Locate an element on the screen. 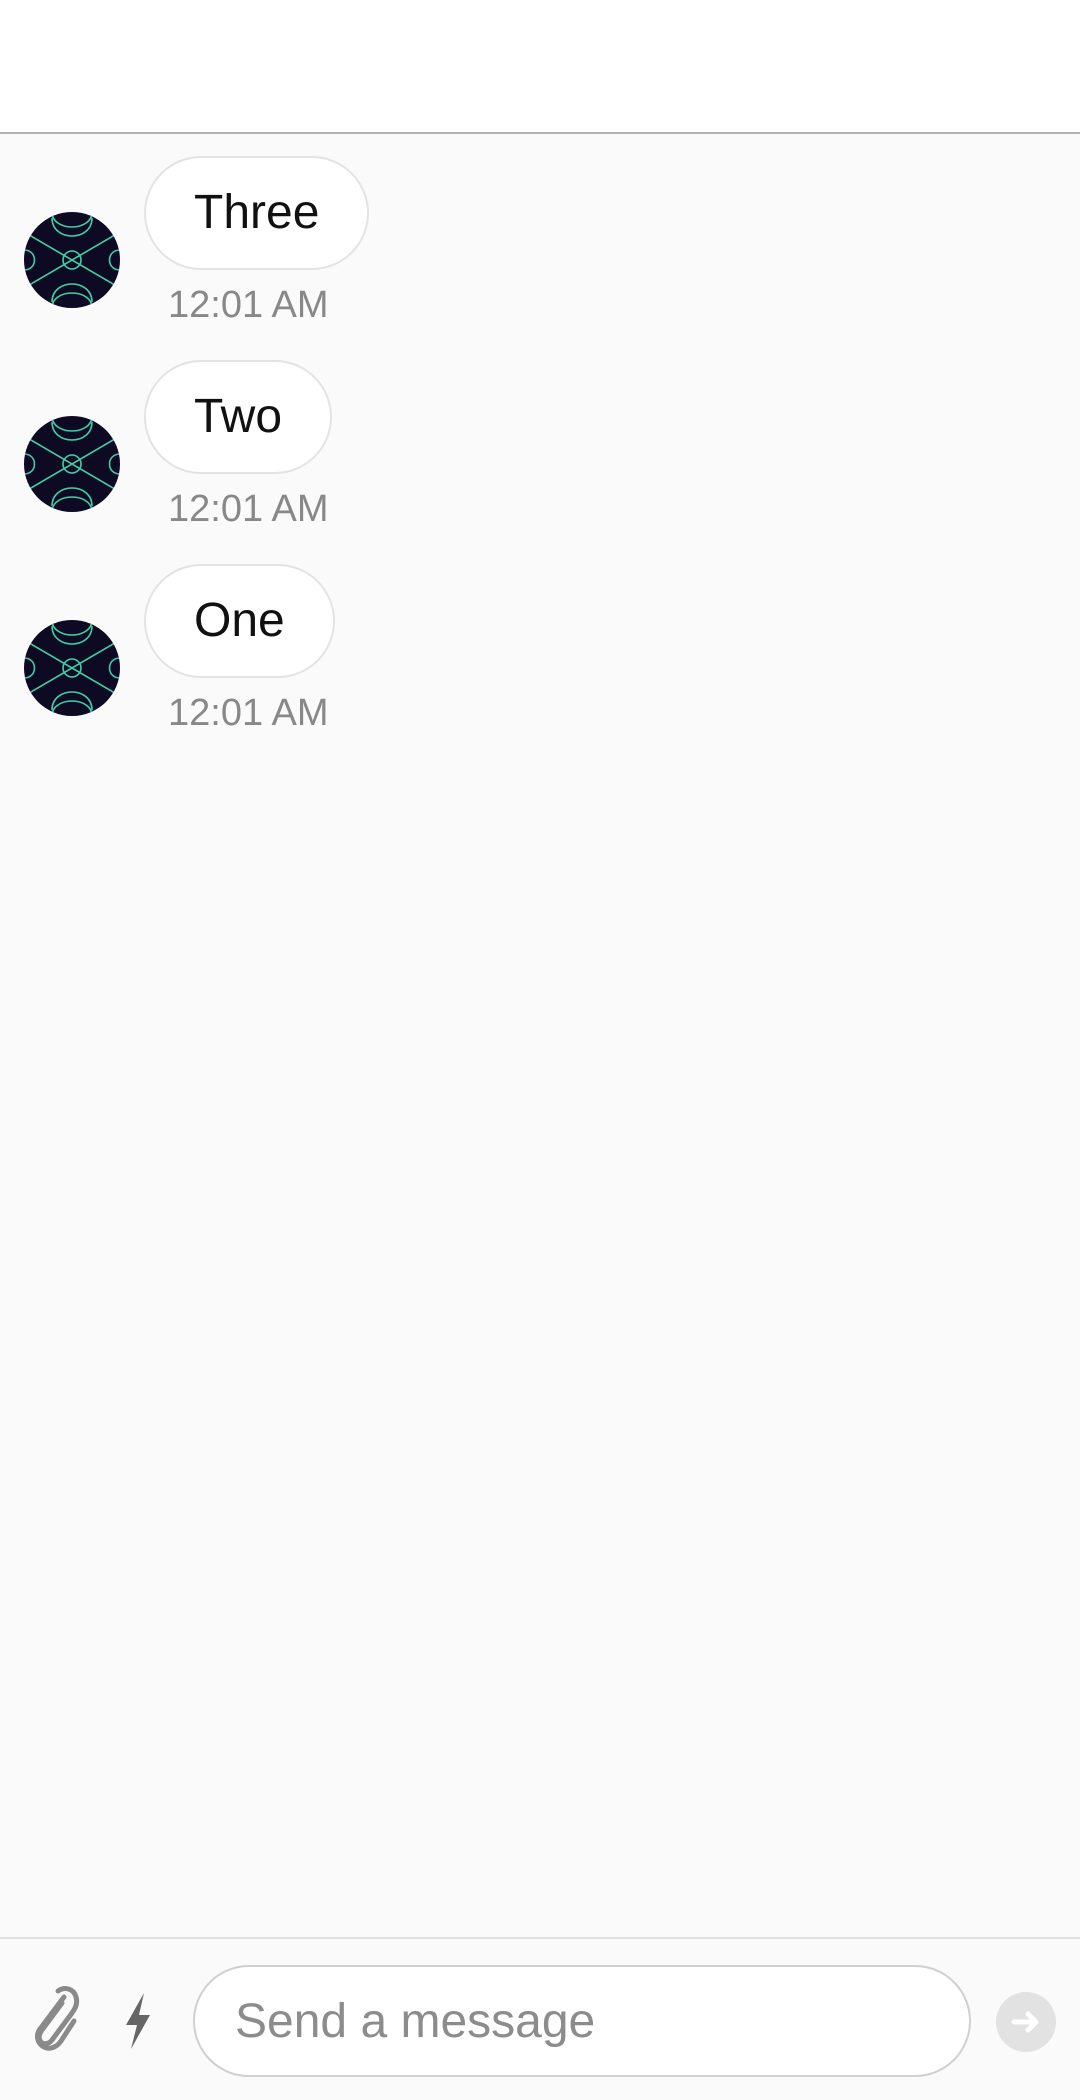 Image resolution: width=1080 pixels, height=2100 pixels. paperclip-icon is located at coordinates (57, 2018).